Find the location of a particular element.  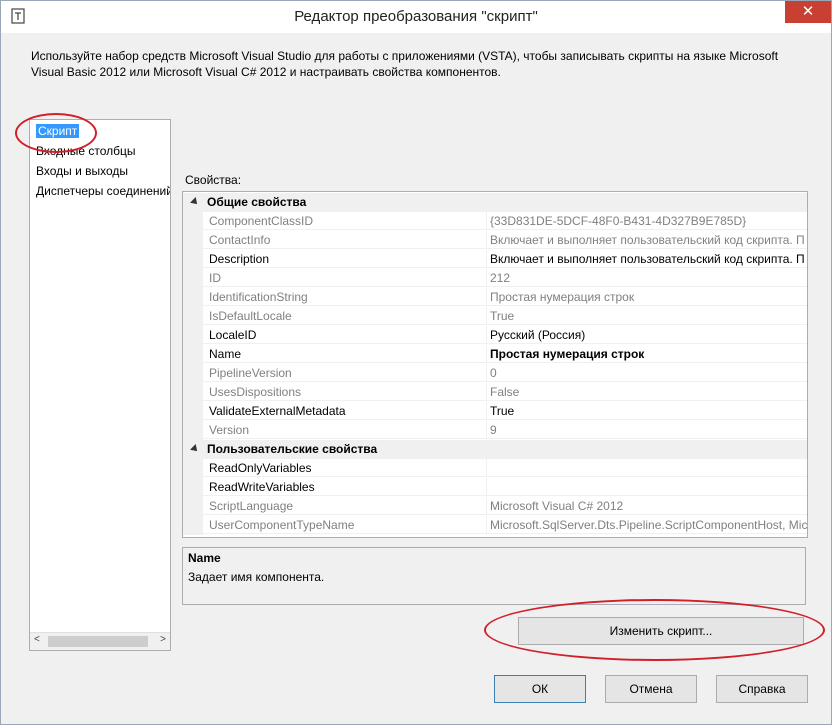

property-row: Version 9 is located at coordinates (495, 430).